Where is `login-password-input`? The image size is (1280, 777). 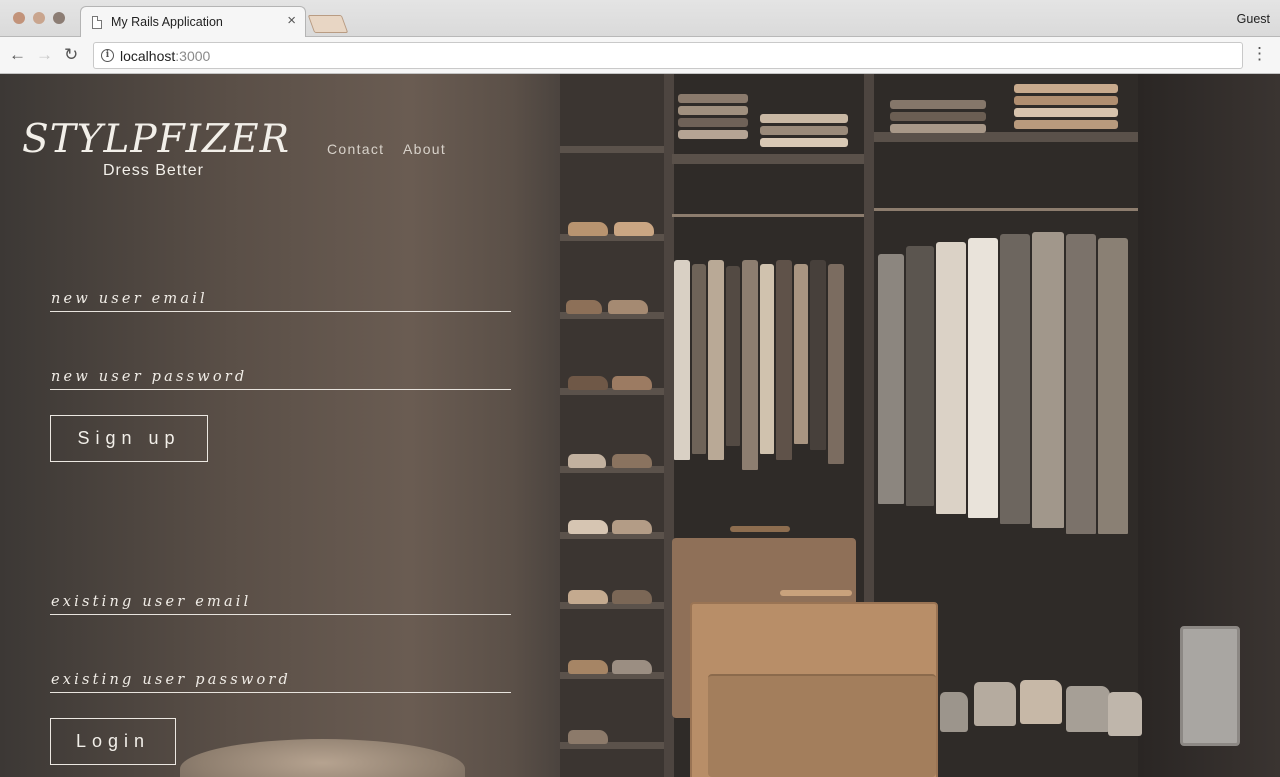 login-password-input is located at coordinates (280, 679).